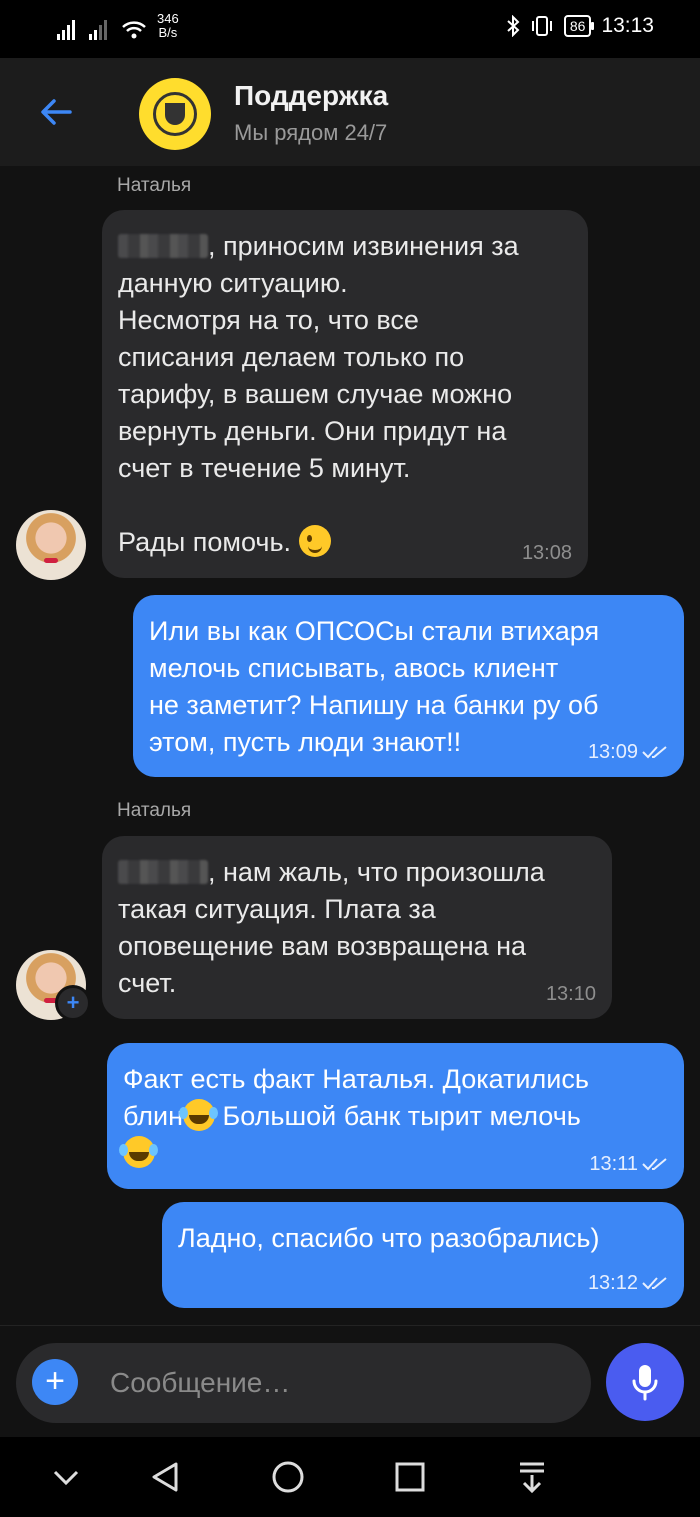 The image size is (700, 1517). Describe the element at coordinates (311, 95) in the screenshot. I see `chat-title: Поддержка` at that location.